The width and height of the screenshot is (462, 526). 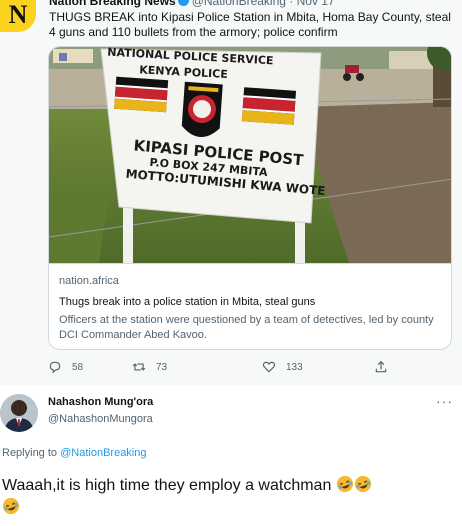 I want to click on replying-to-label: Replying to, so click(x=30, y=453).